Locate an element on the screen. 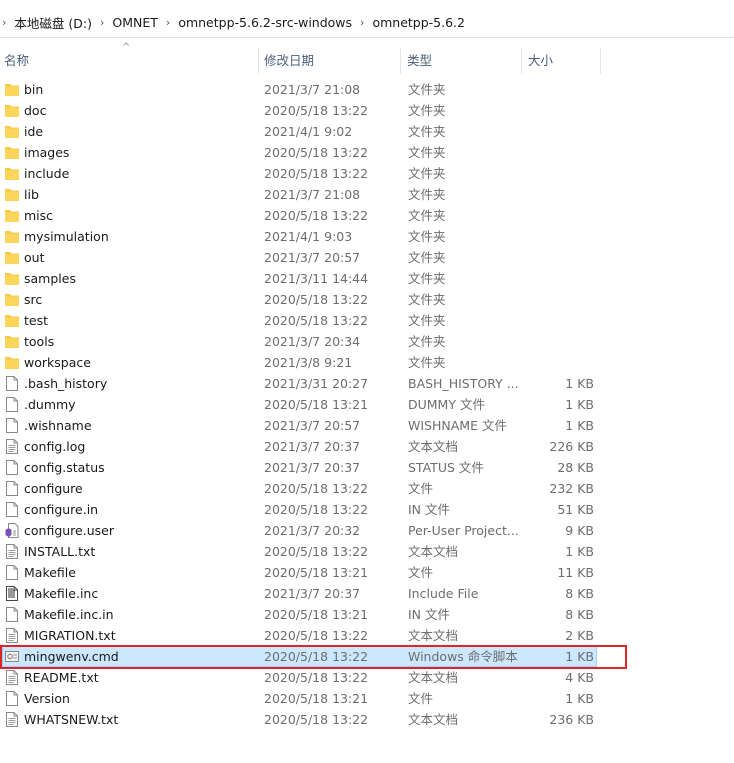 Image resolution: width=734 pixels, height=763 pixels. column-header-size: 大小 is located at coordinates (562, 61).